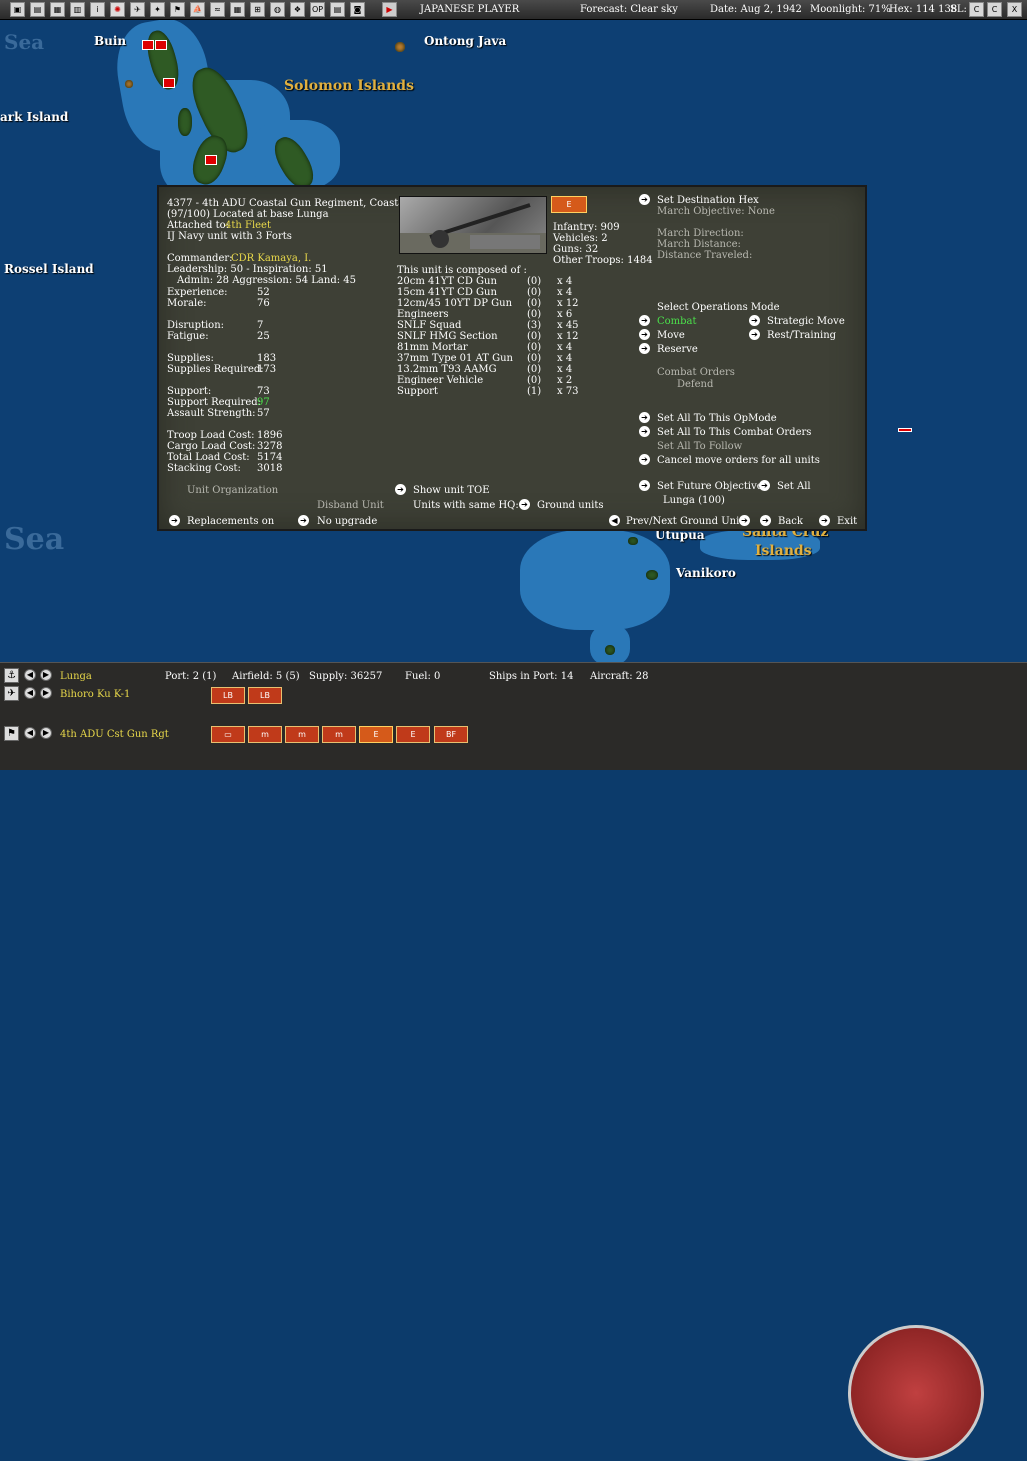 This screenshot has width=1027, height=1461. Describe the element at coordinates (531, 676) in the screenshot. I see `ships-in-port-info: Ships in Port: 14` at that location.